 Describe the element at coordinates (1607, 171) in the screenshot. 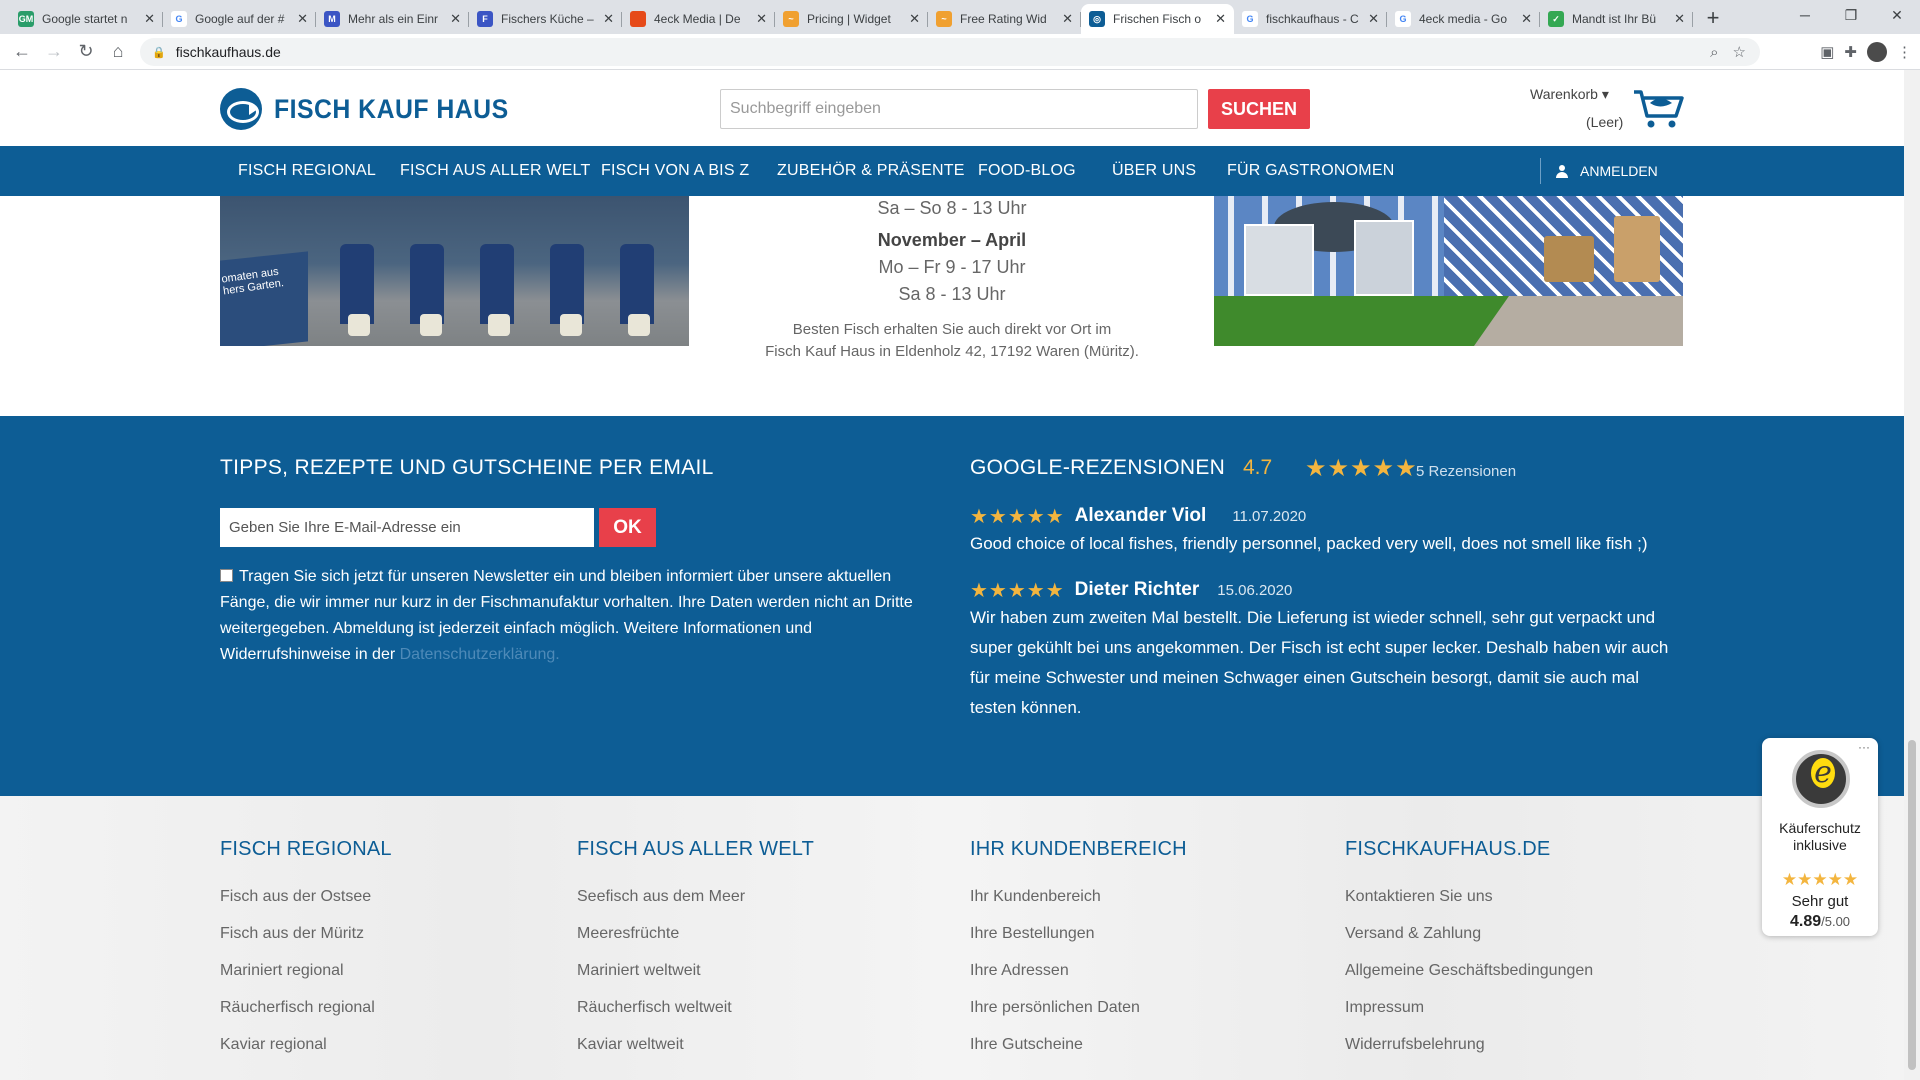

I see `login-link: ANMELDEN` at that location.